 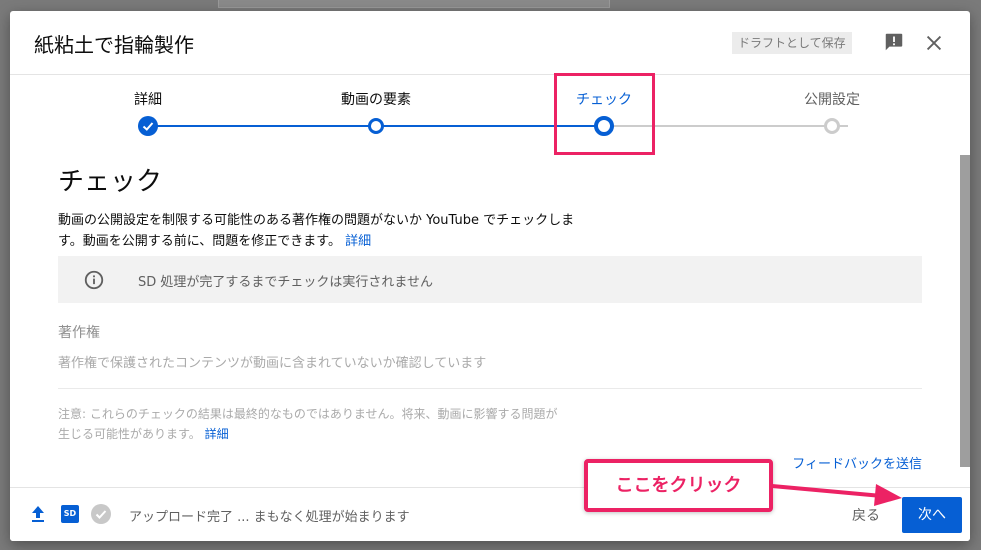 I want to click on check-circle-icon, so click(x=101, y=514).